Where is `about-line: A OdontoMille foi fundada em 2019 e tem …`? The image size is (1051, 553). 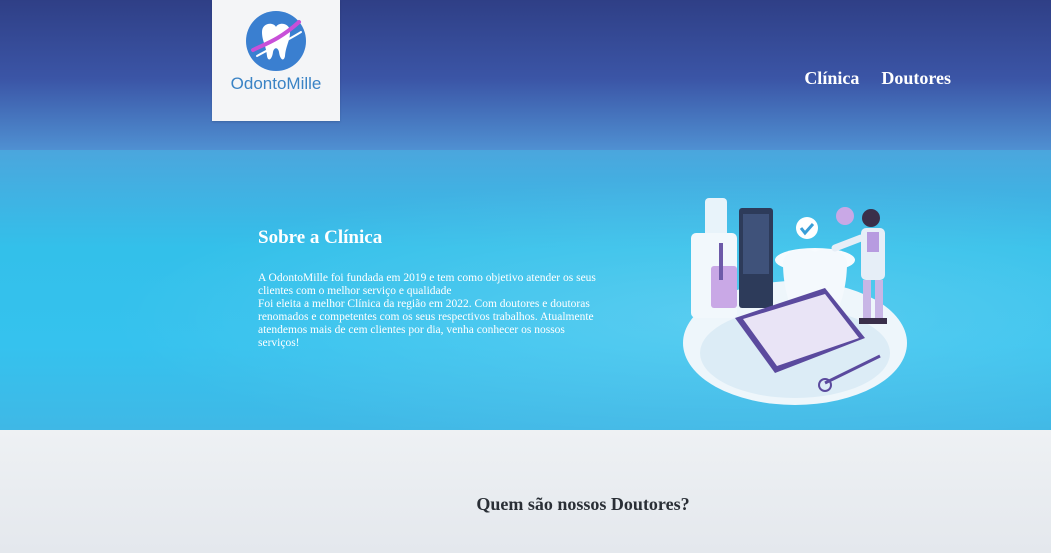
about-line: A OdontoMille foi fundada em 2019 e tem … is located at coordinates (427, 278).